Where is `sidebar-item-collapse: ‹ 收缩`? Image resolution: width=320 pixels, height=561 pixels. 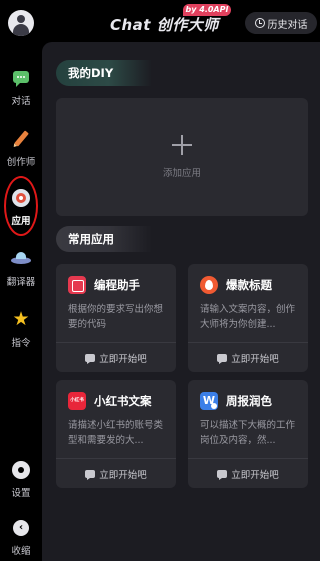
sidebar-item-collapse: ‹ 收缩 is located at coordinates (21, 537).